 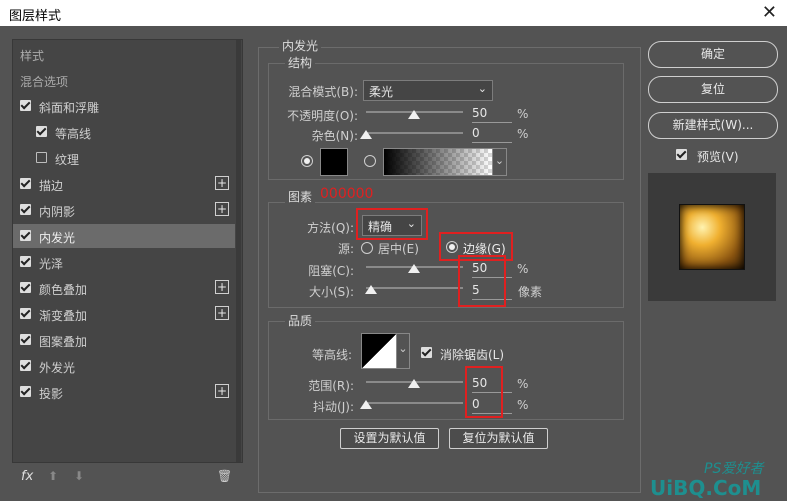 I want to click on jitter-label: 抖动(J):, so click(x=333, y=407).